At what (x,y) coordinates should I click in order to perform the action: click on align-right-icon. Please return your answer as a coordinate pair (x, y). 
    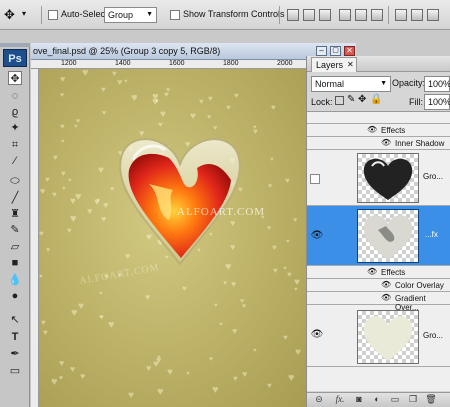
    Looking at the image, I should click on (377, 15).